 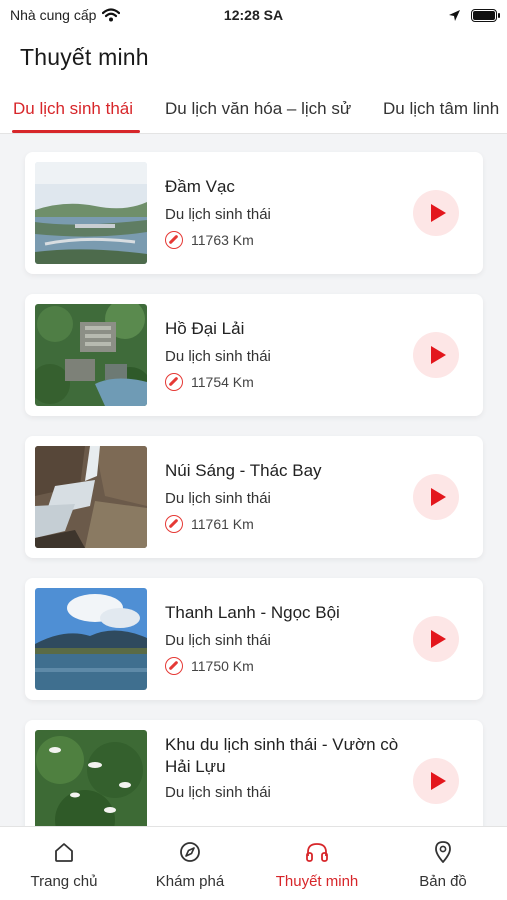 I want to click on carrier-label: Nhà cung cấp, so click(x=53, y=15).